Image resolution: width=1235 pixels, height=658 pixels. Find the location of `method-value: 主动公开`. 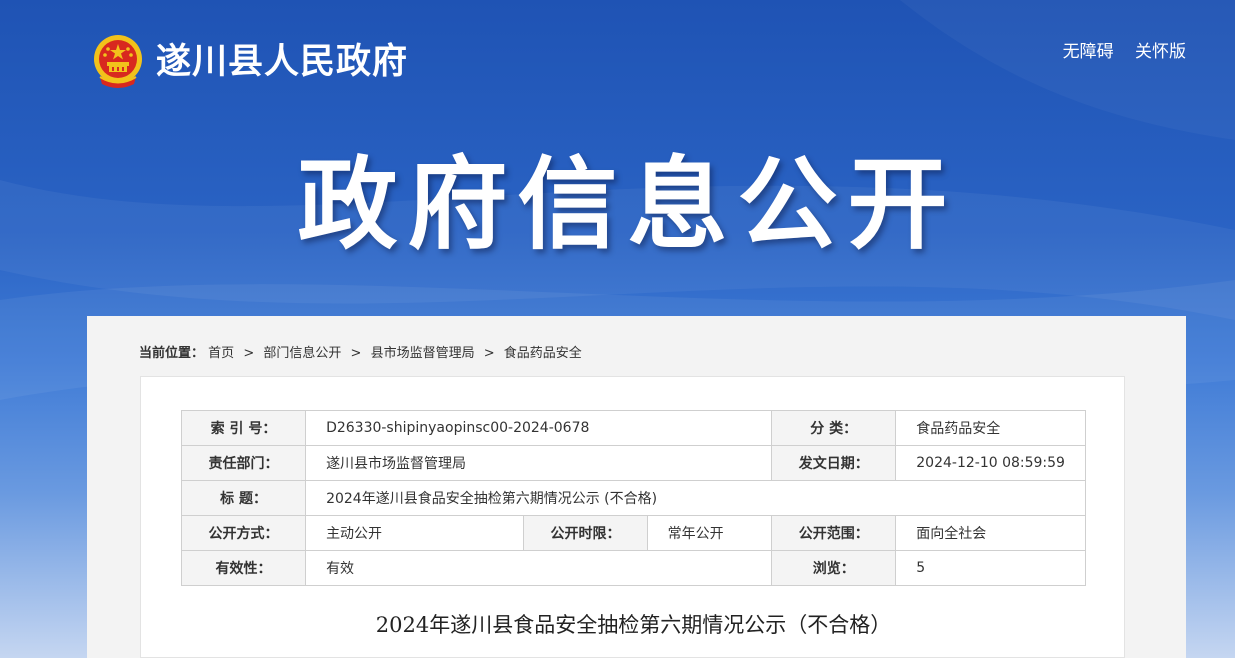

method-value: 主动公开 is located at coordinates (415, 533).